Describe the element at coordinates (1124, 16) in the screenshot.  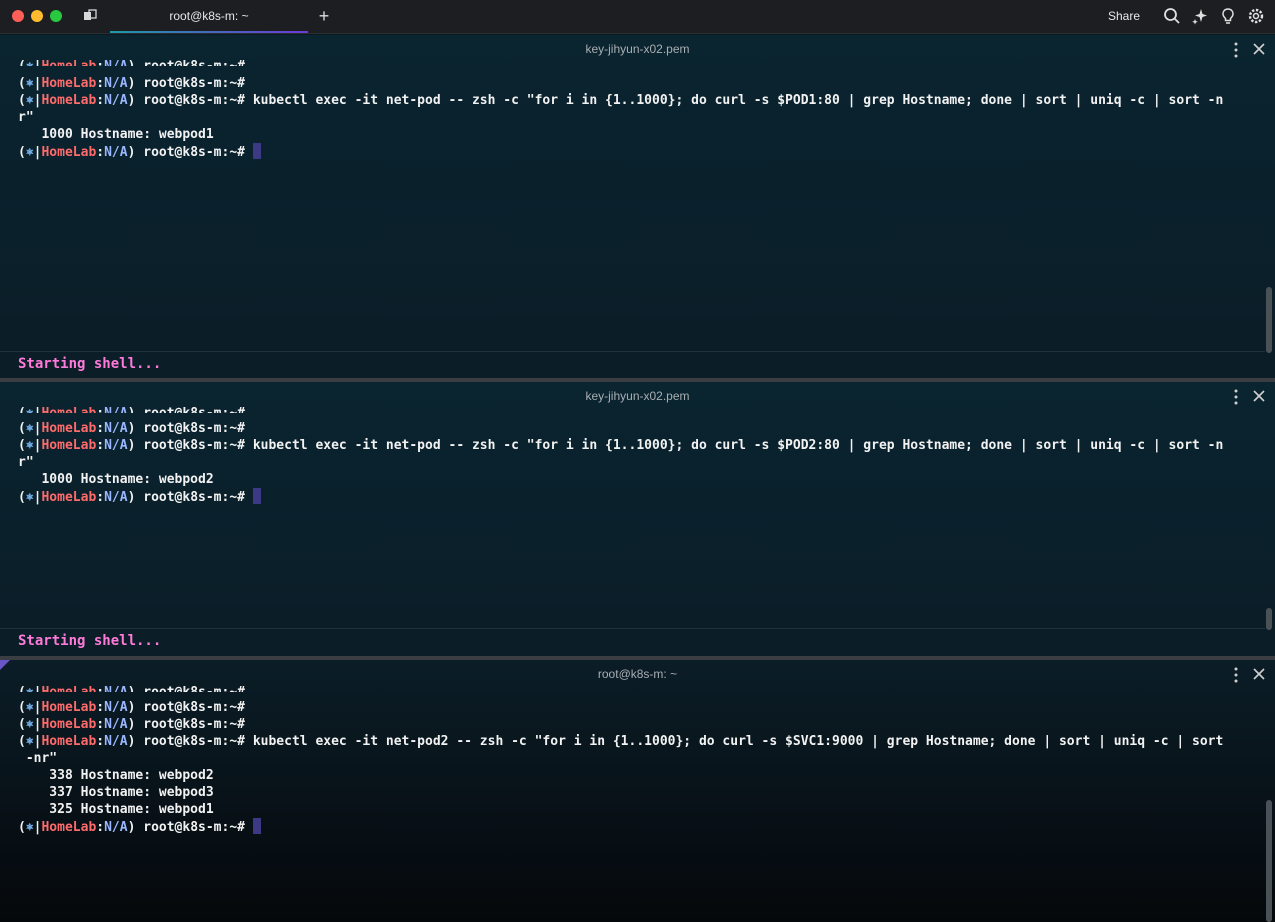
I see `share-button: Share` at that location.